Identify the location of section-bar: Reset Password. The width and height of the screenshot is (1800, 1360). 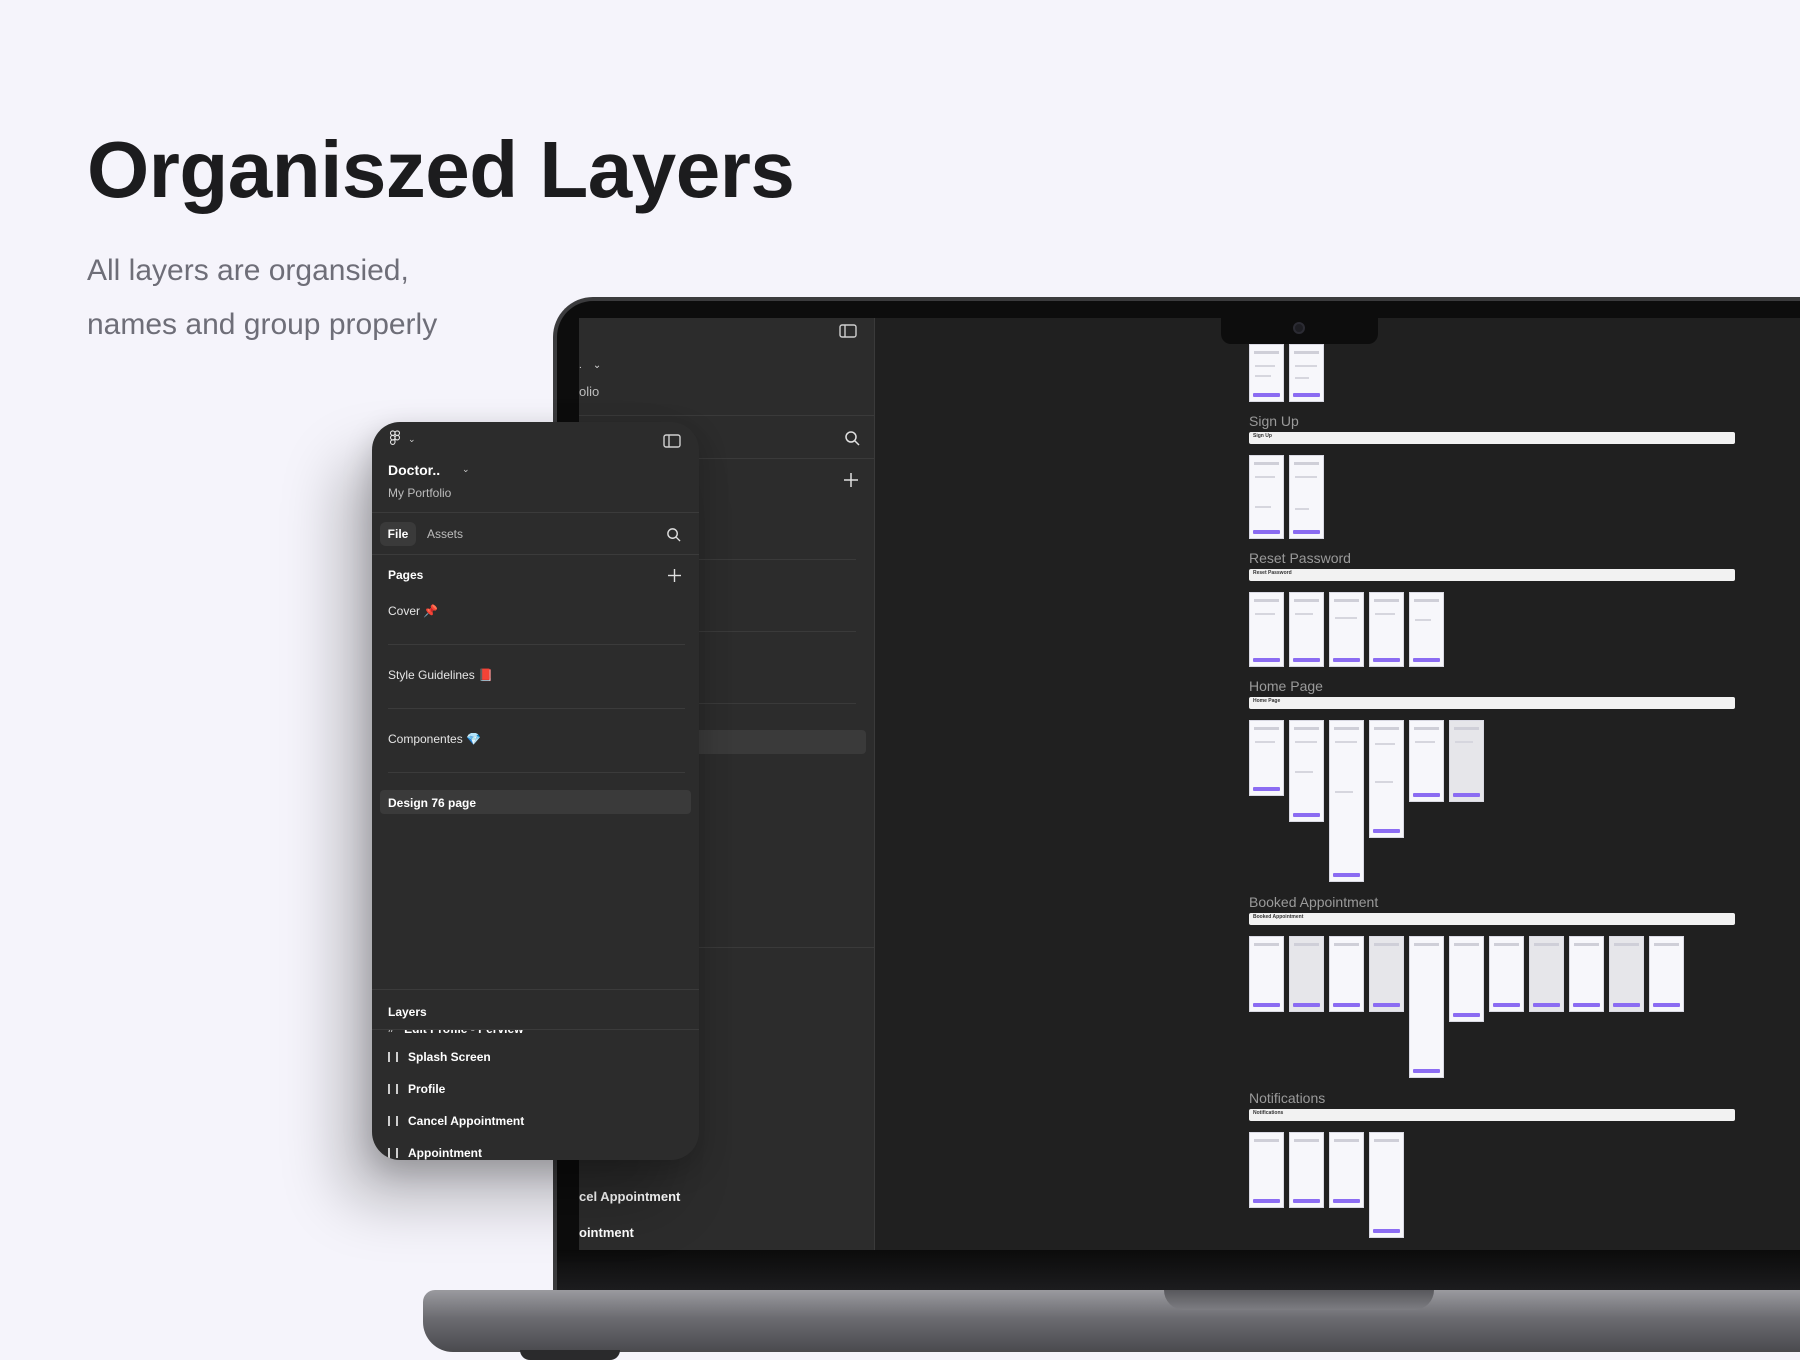
(1492, 575).